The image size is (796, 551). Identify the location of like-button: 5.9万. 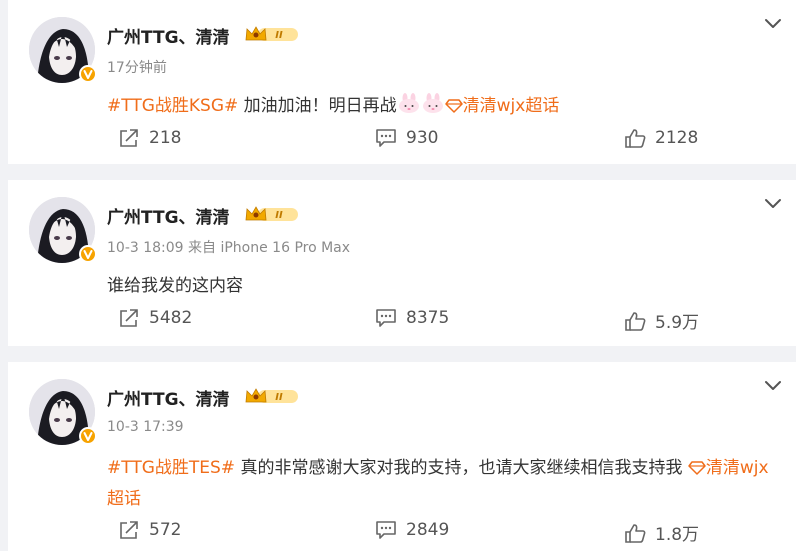
(661, 320).